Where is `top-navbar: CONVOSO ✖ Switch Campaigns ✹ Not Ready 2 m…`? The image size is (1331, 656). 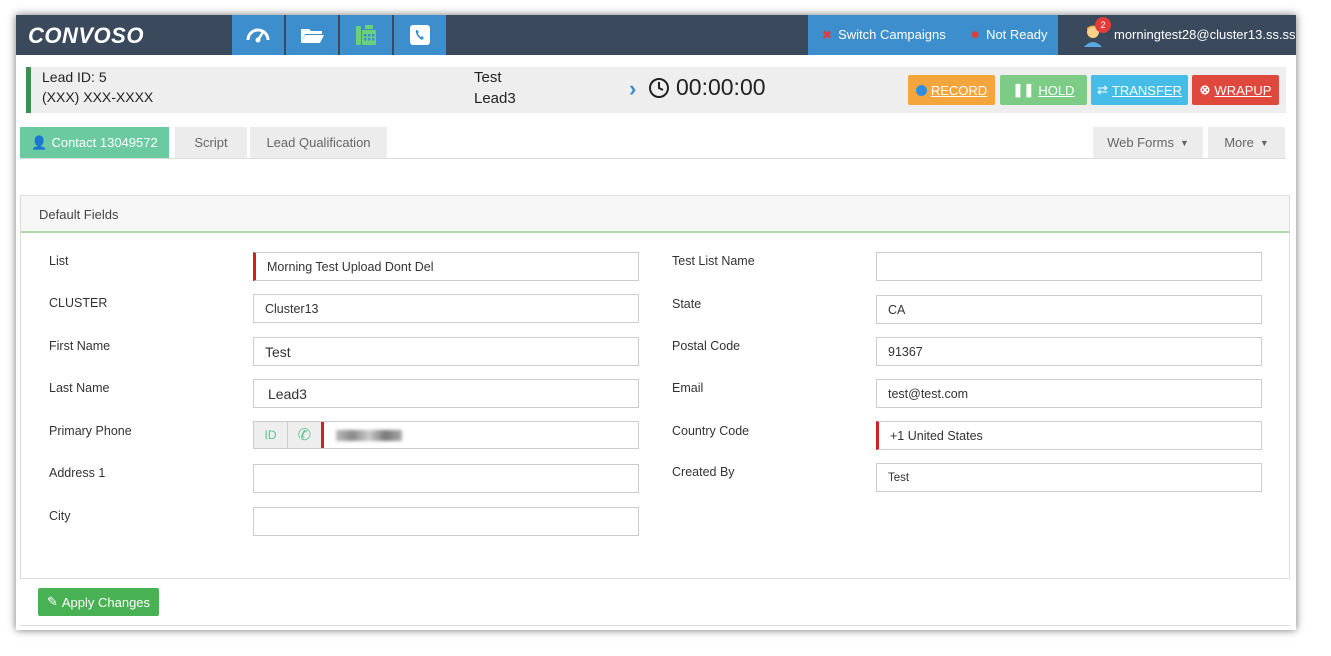 top-navbar: CONVOSO ✖ Switch Campaigns ✹ Not Ready 2 m… is located at coordinates (656, 35).